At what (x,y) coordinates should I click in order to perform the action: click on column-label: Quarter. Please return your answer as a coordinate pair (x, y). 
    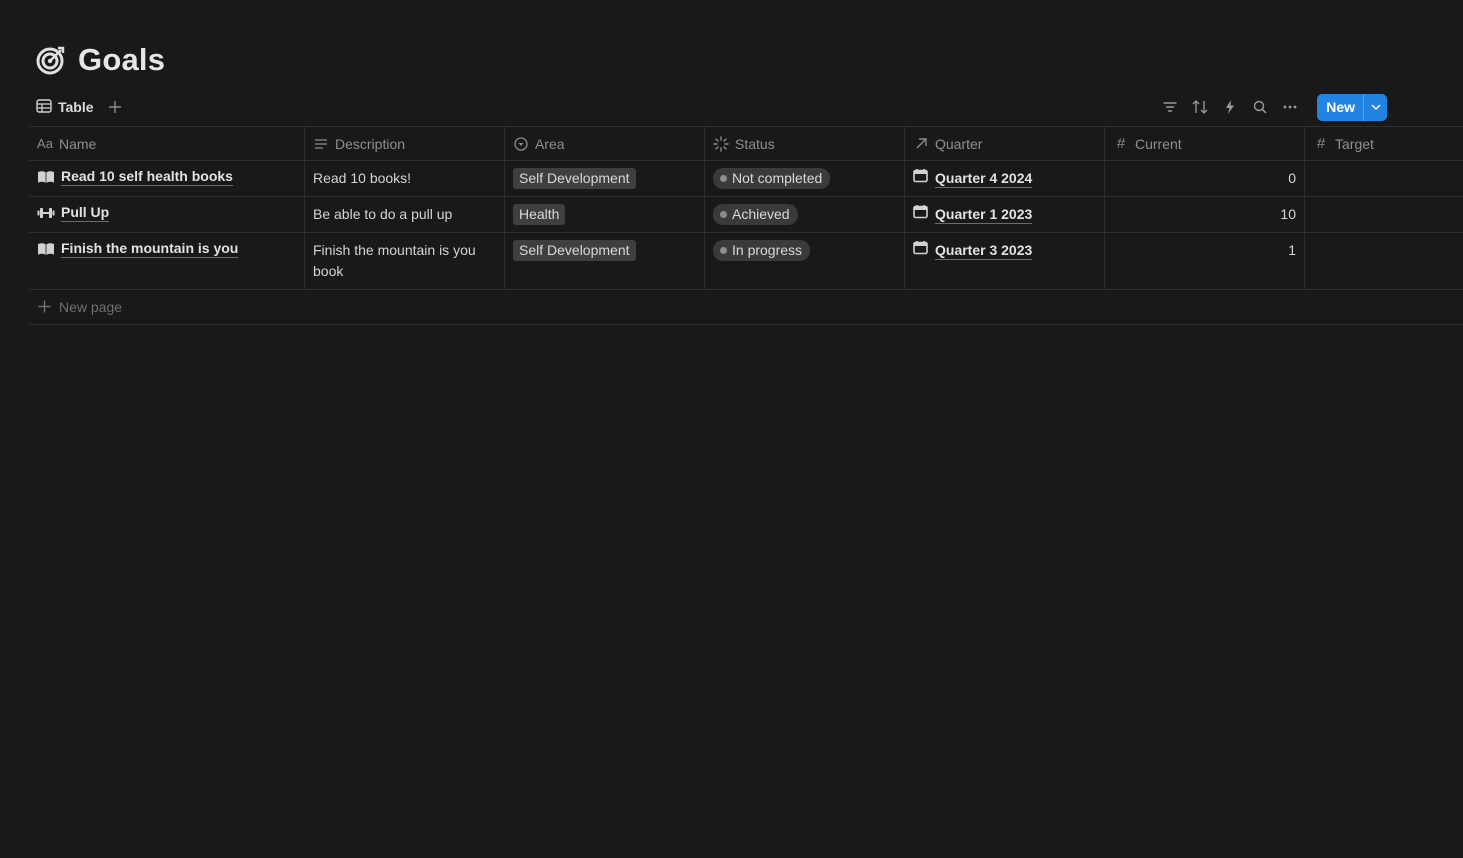
    Looking at the image, I should click on (959, 143).